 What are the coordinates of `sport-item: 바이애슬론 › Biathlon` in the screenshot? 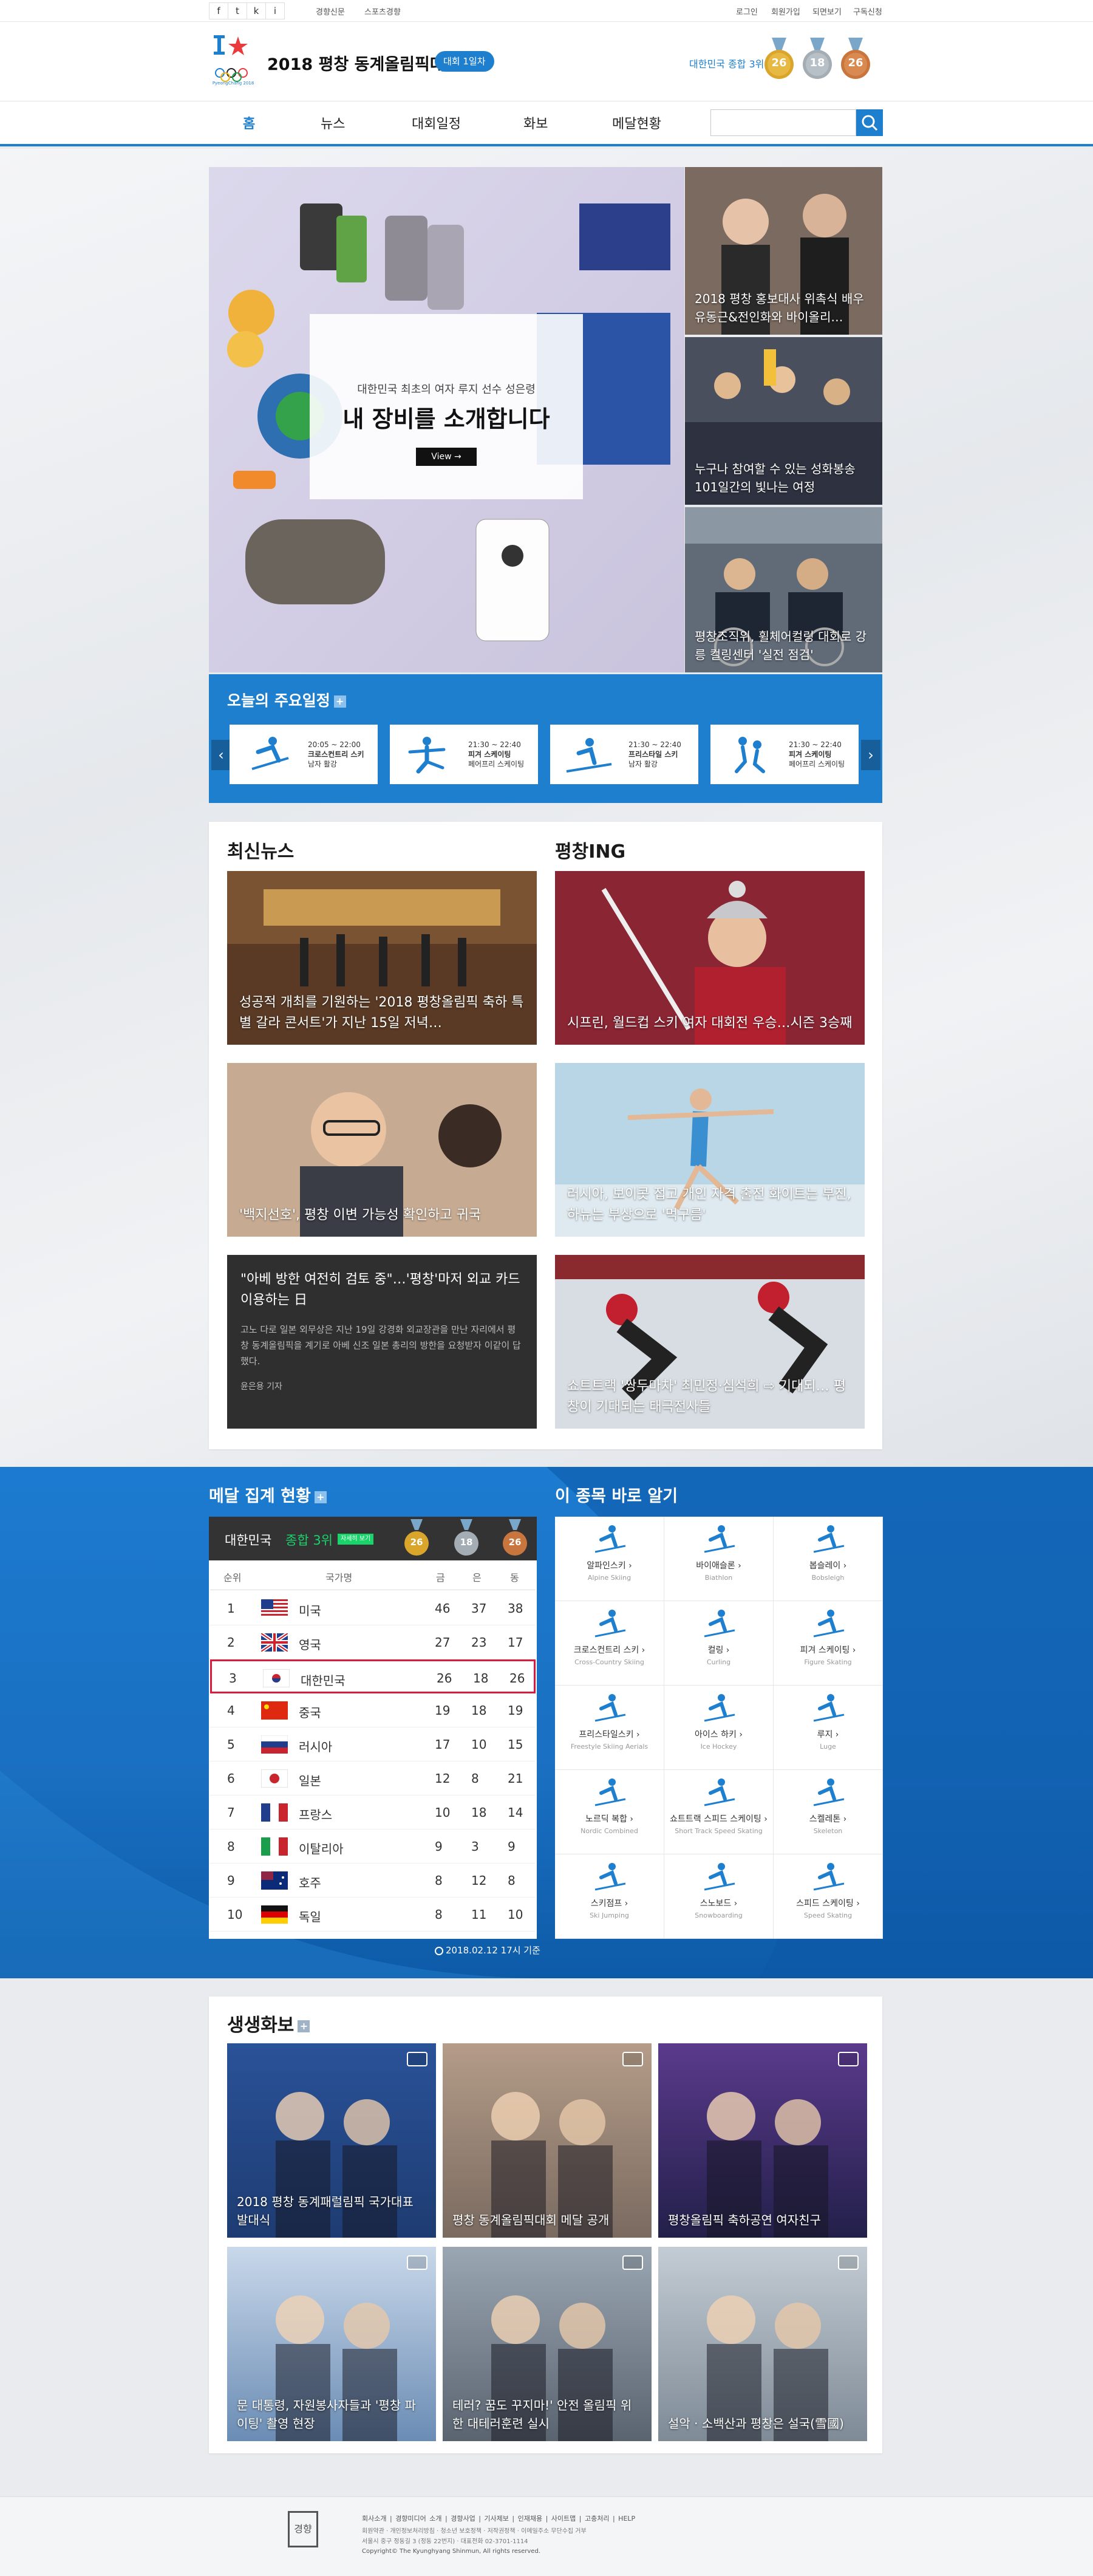 It's located at (719, 1559).